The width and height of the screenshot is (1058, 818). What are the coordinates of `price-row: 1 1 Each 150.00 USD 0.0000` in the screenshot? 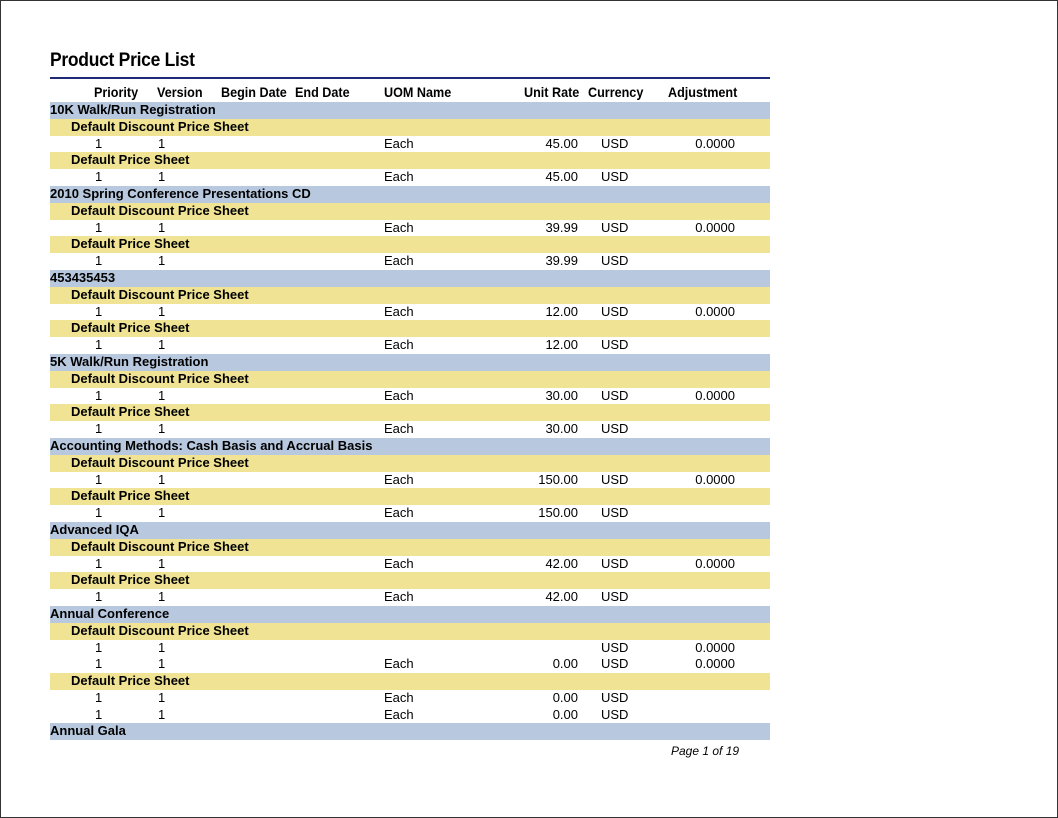 It's located at (410, 480).